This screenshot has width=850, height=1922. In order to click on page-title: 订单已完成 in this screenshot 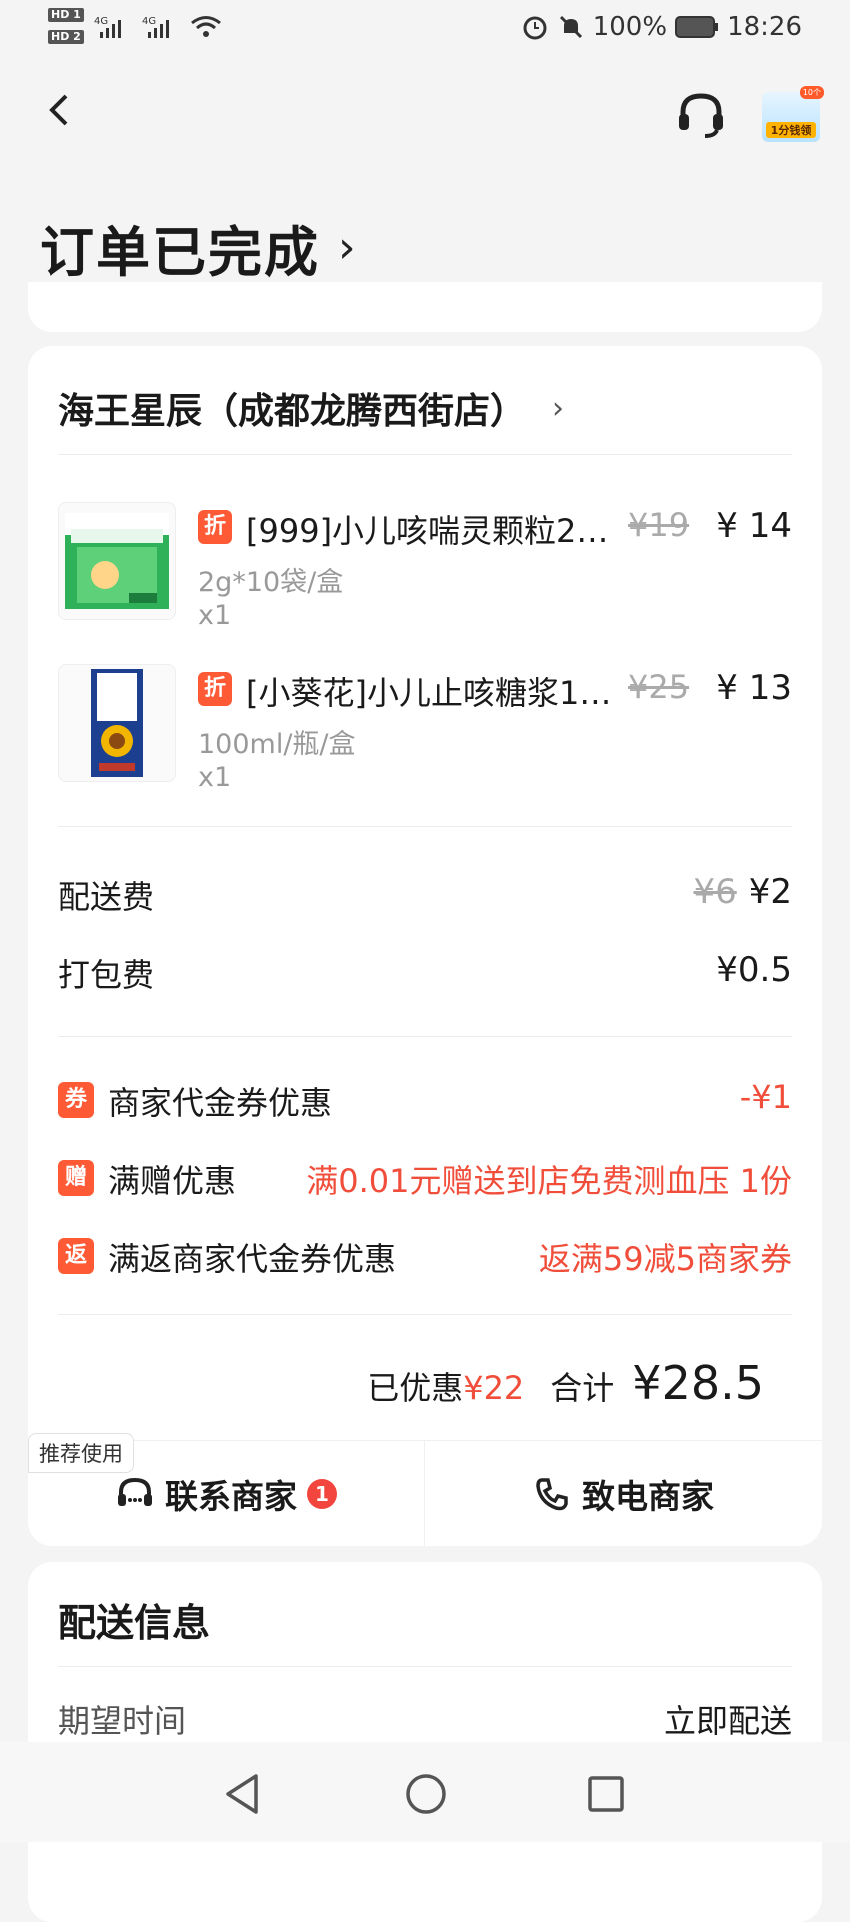, I will do `click(180, 252)`.